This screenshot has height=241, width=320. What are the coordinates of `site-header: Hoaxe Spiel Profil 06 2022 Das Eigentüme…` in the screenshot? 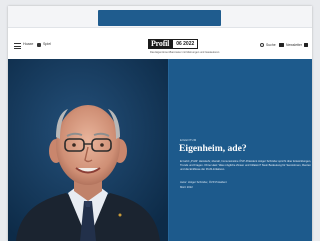 It's located at (160, 46).